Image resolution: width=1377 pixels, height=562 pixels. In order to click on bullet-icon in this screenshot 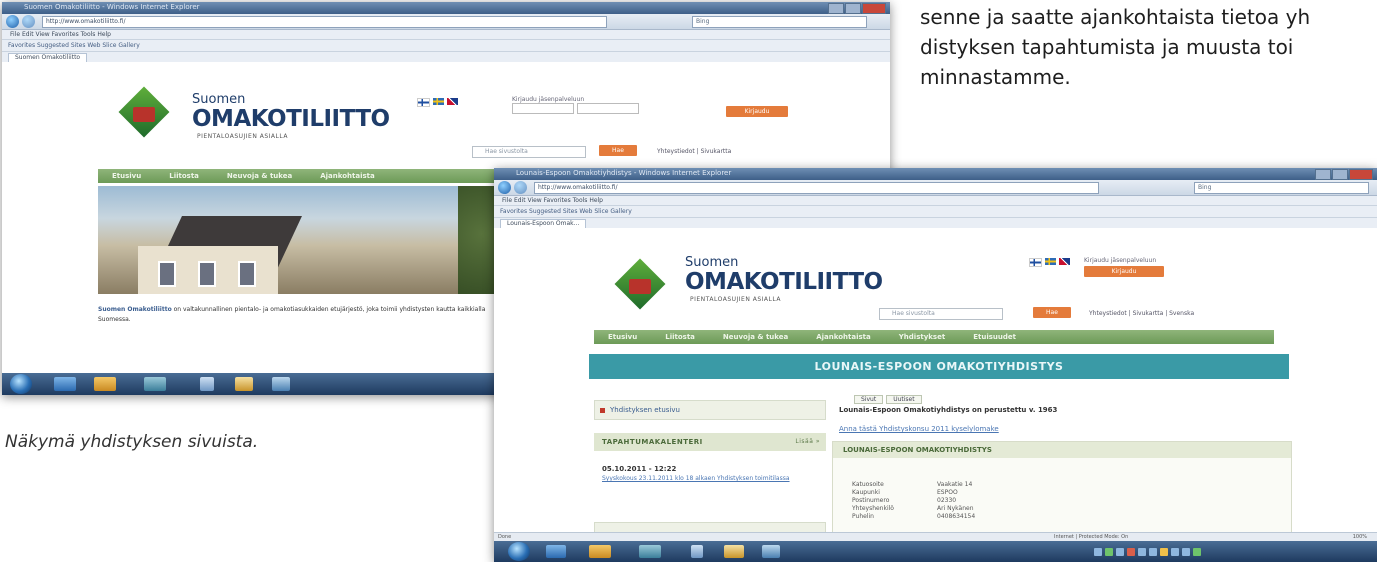, I will do `click(602, 410)`.